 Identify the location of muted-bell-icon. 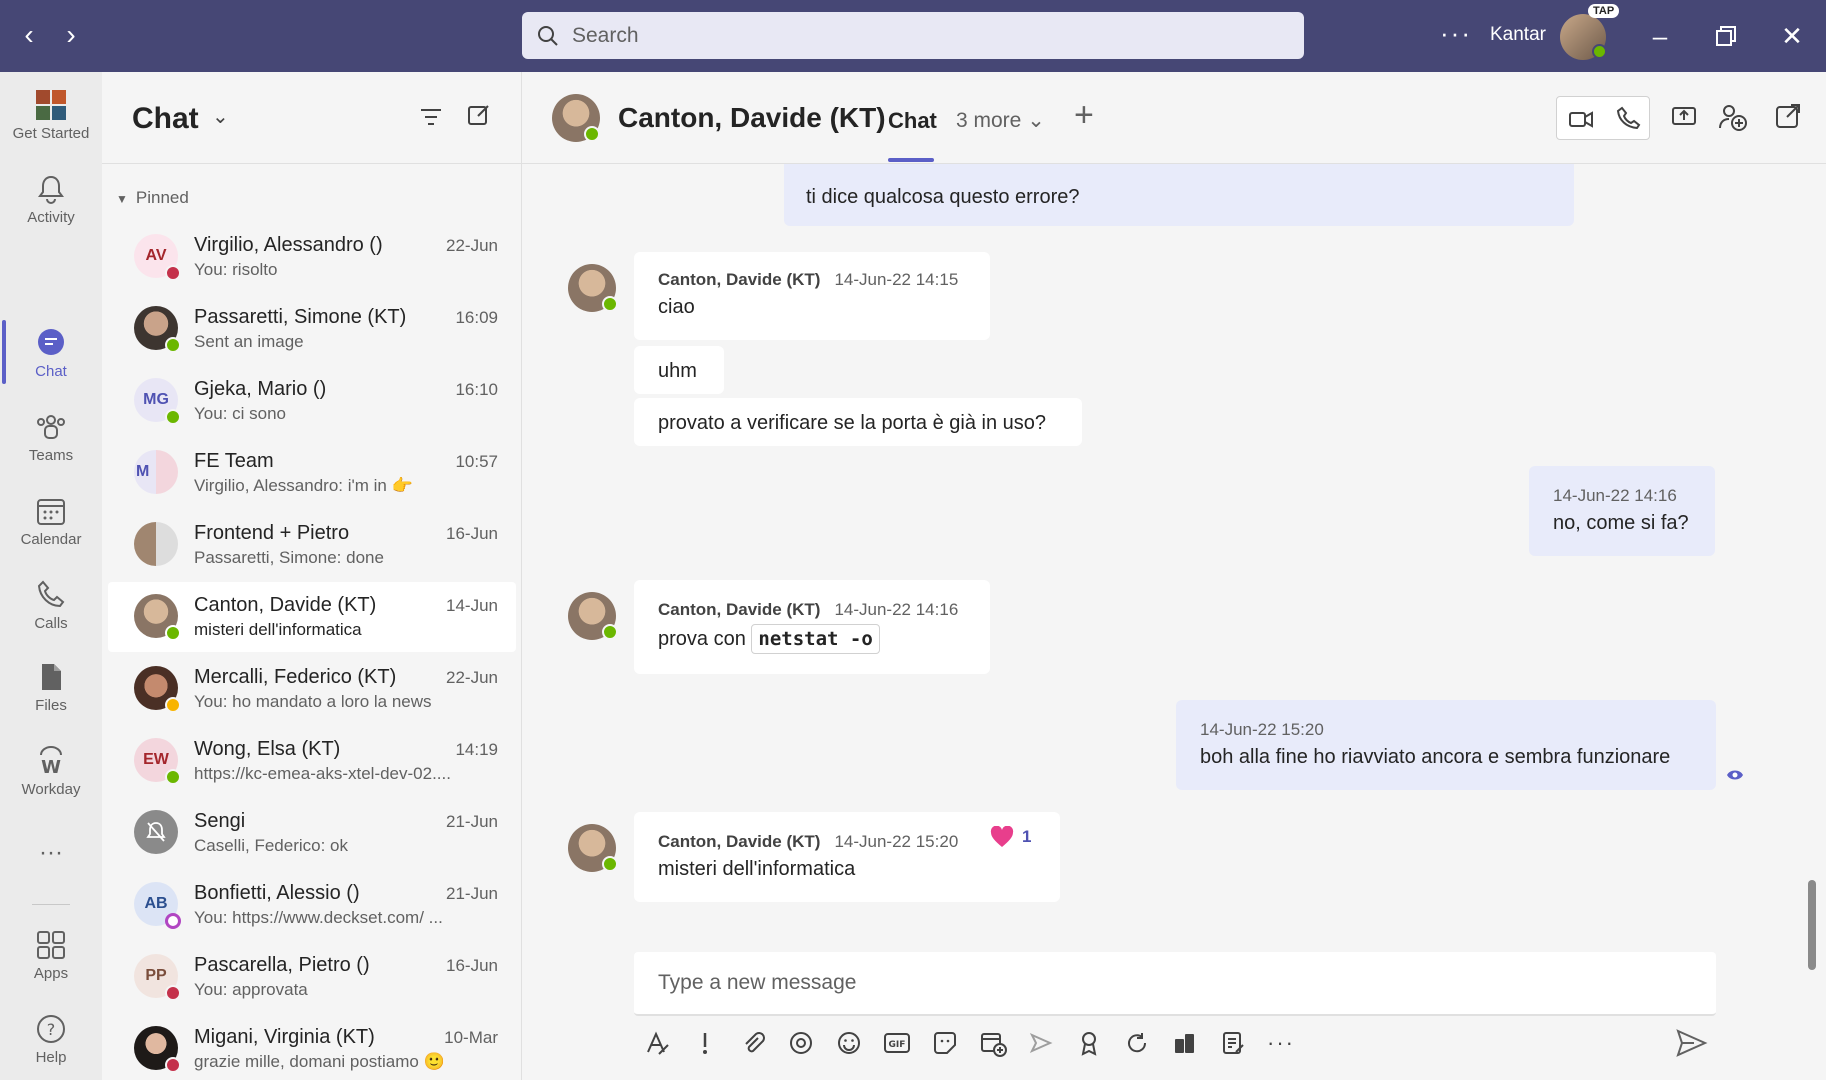
(156, 832).